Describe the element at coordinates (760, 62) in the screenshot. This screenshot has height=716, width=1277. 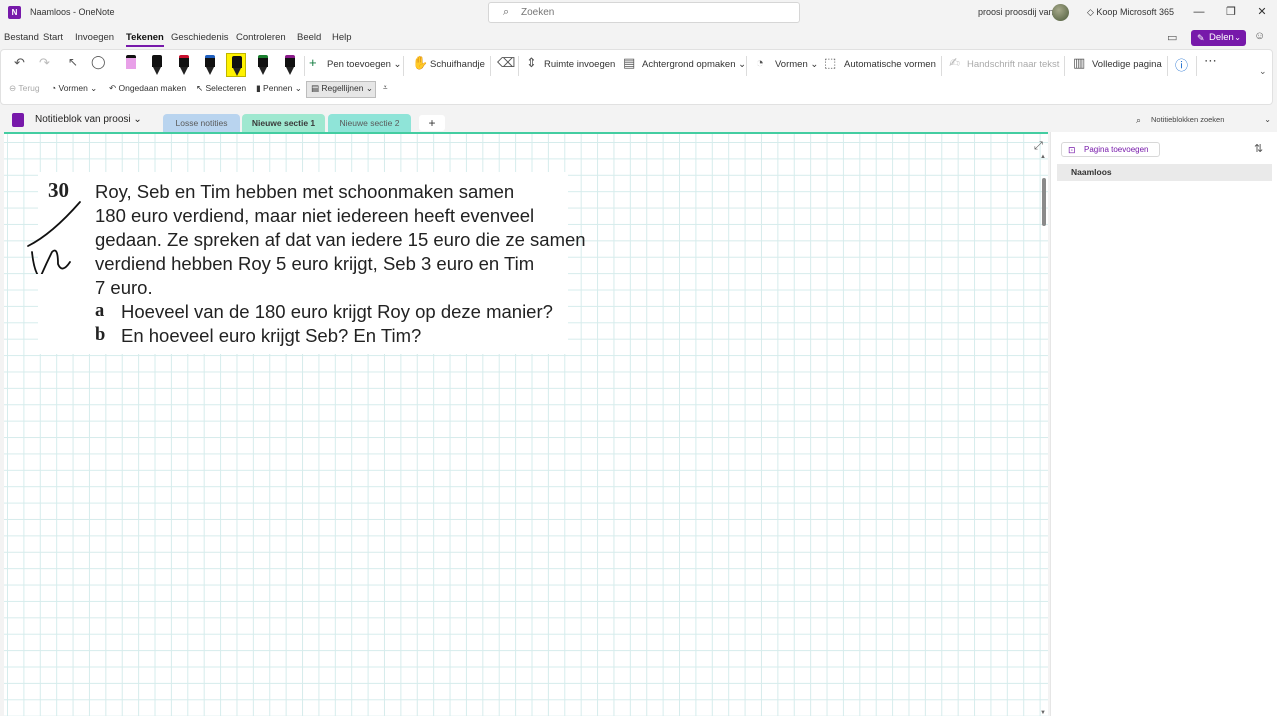
I see `shapes-icon: ◔` at that location.